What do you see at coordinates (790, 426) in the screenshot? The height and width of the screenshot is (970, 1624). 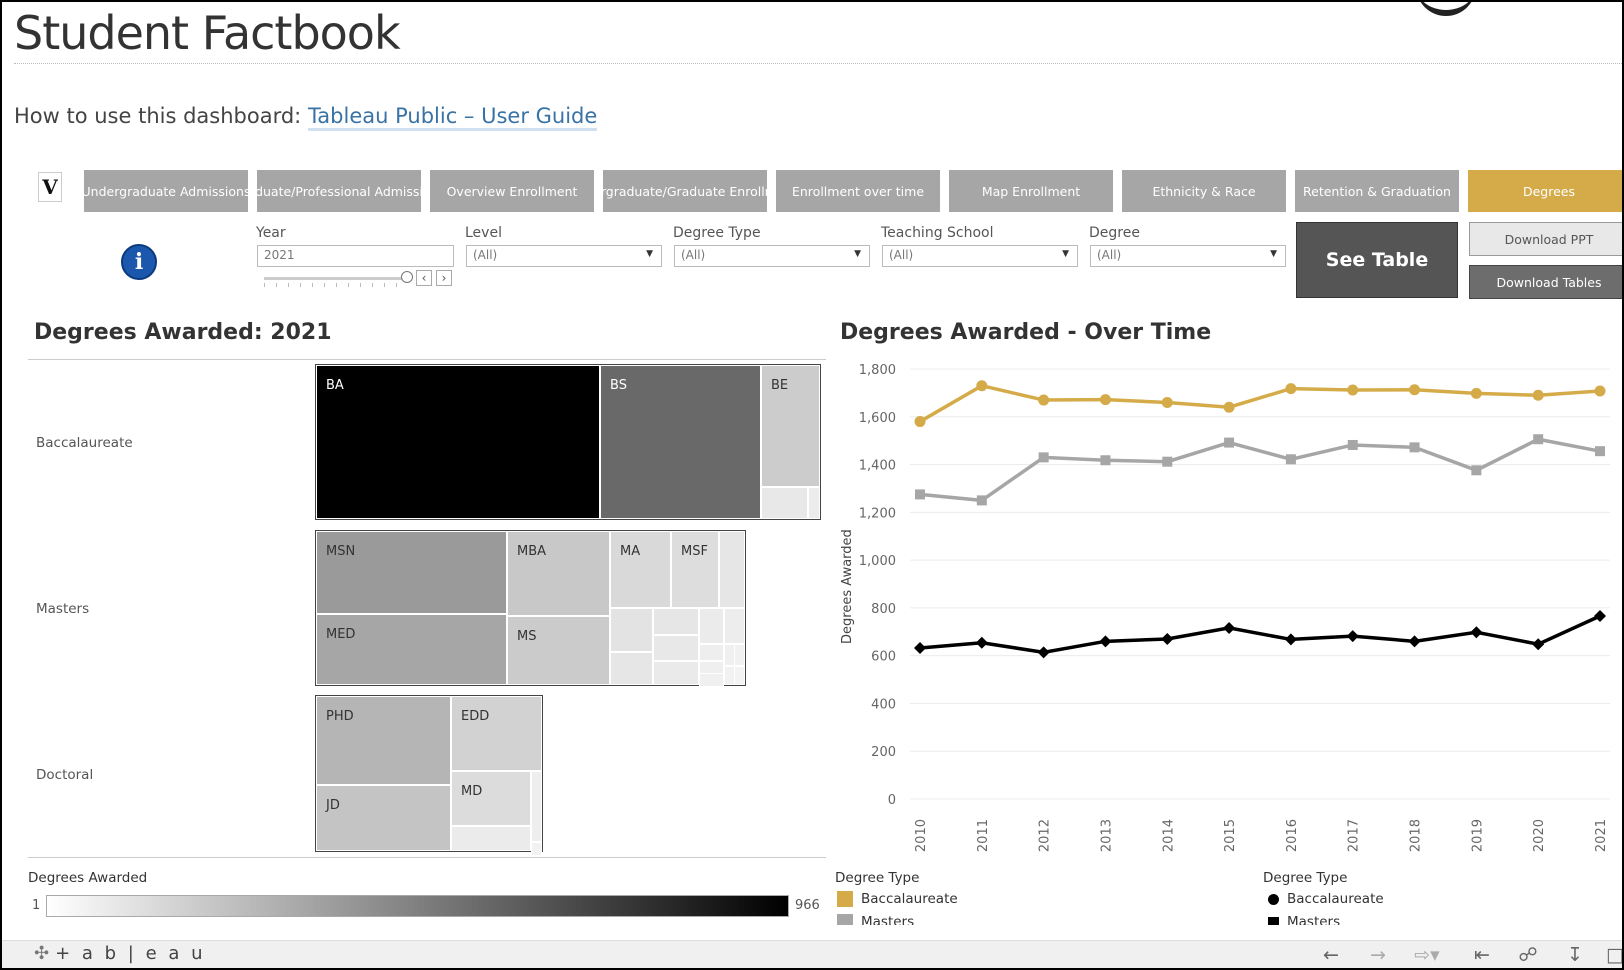 I see `treemap-cell-be: BE` at bounding box center [790, 426].